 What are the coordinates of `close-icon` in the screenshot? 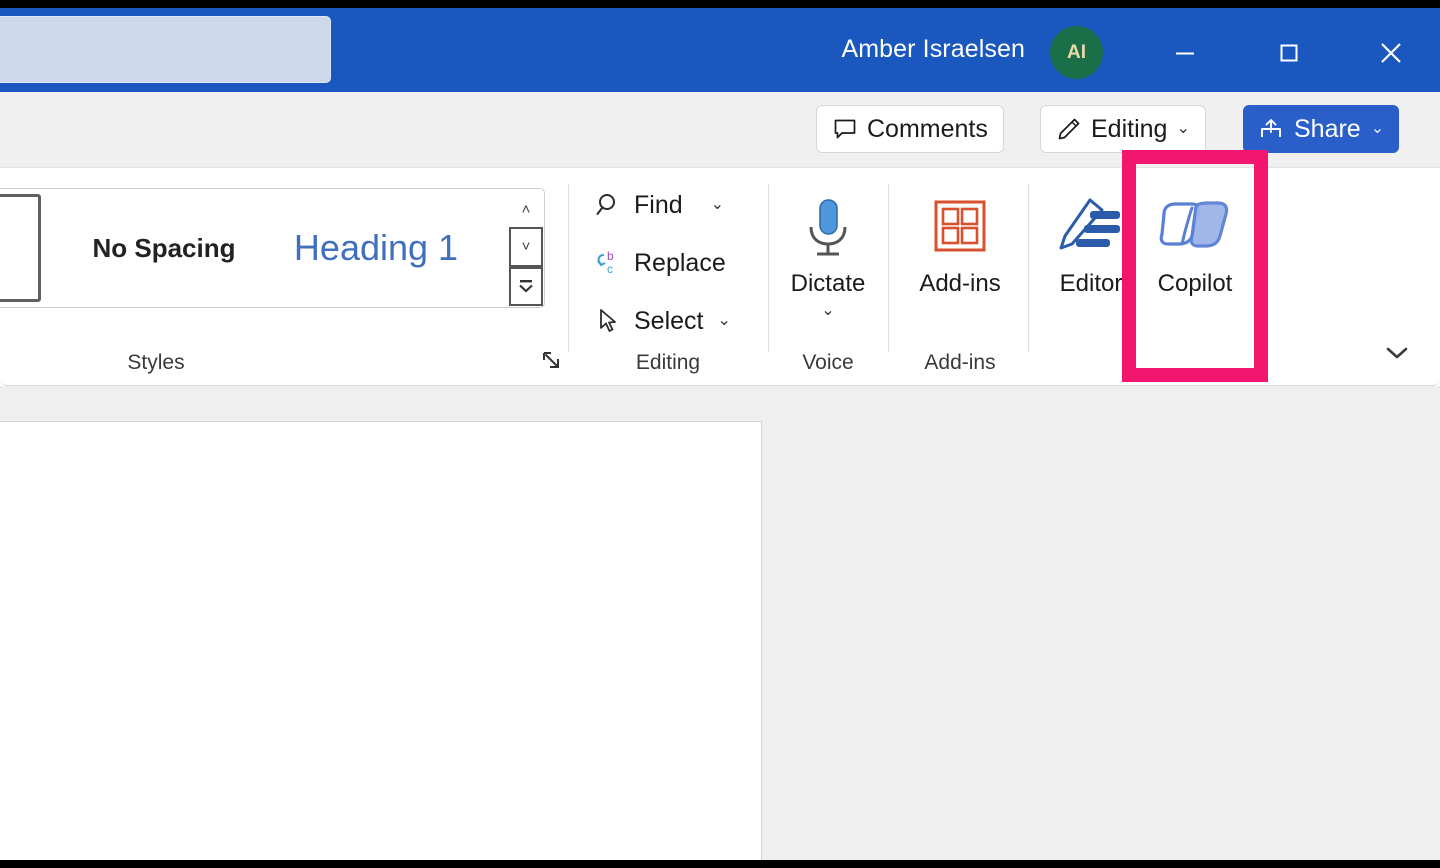 It's located at (1391, 53).